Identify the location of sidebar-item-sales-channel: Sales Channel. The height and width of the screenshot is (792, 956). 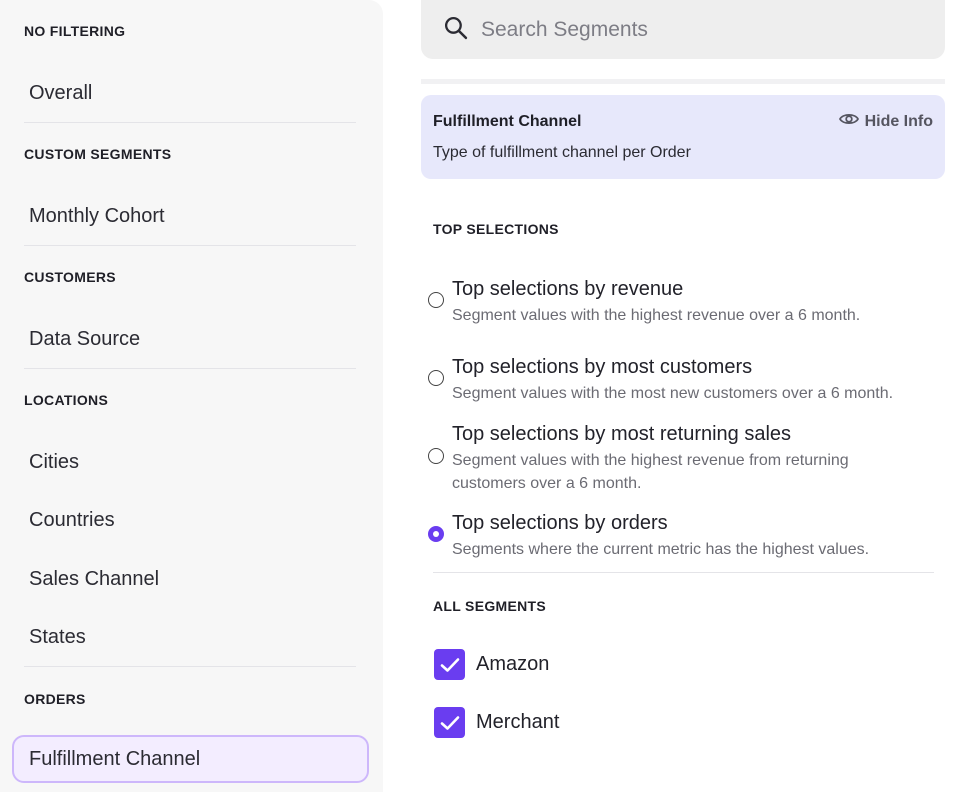
(190, 579).